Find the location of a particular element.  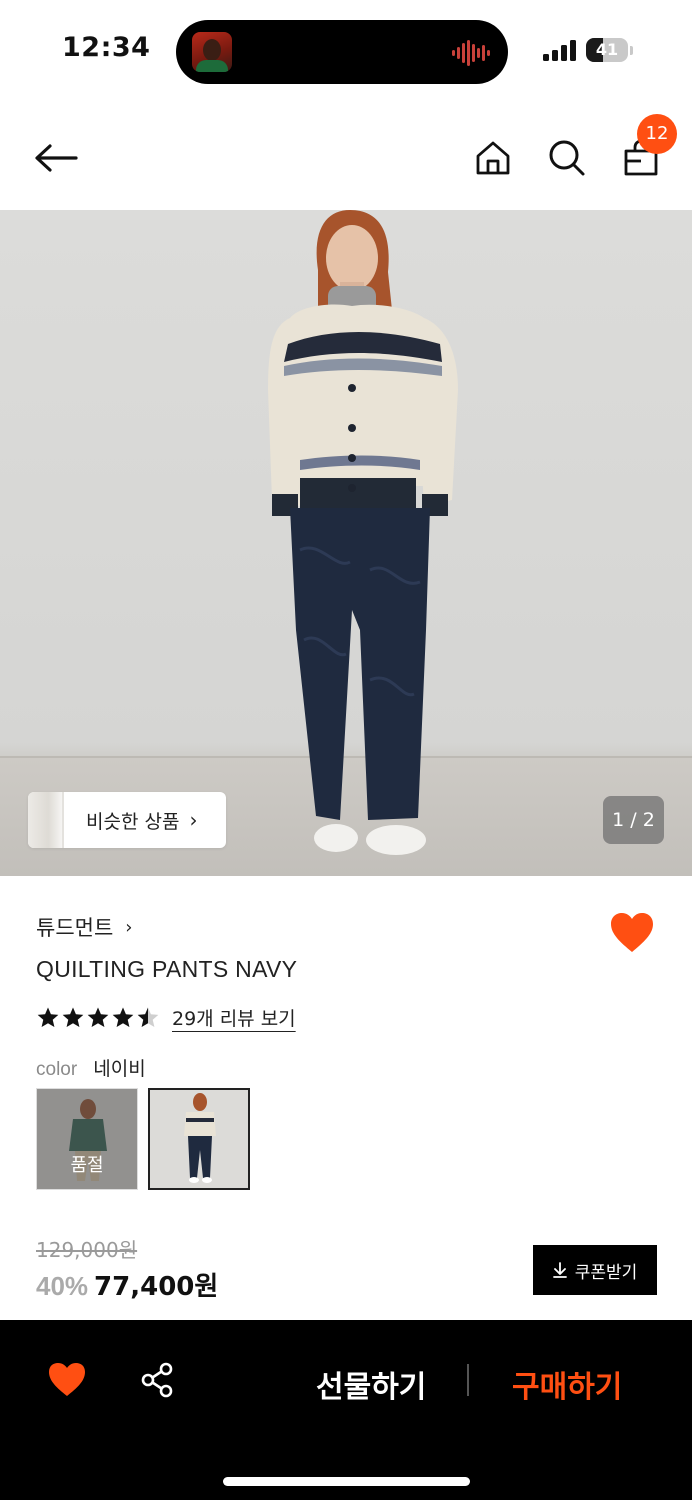

sale-price: 77,400원 is located at coordinates (156, 1287).